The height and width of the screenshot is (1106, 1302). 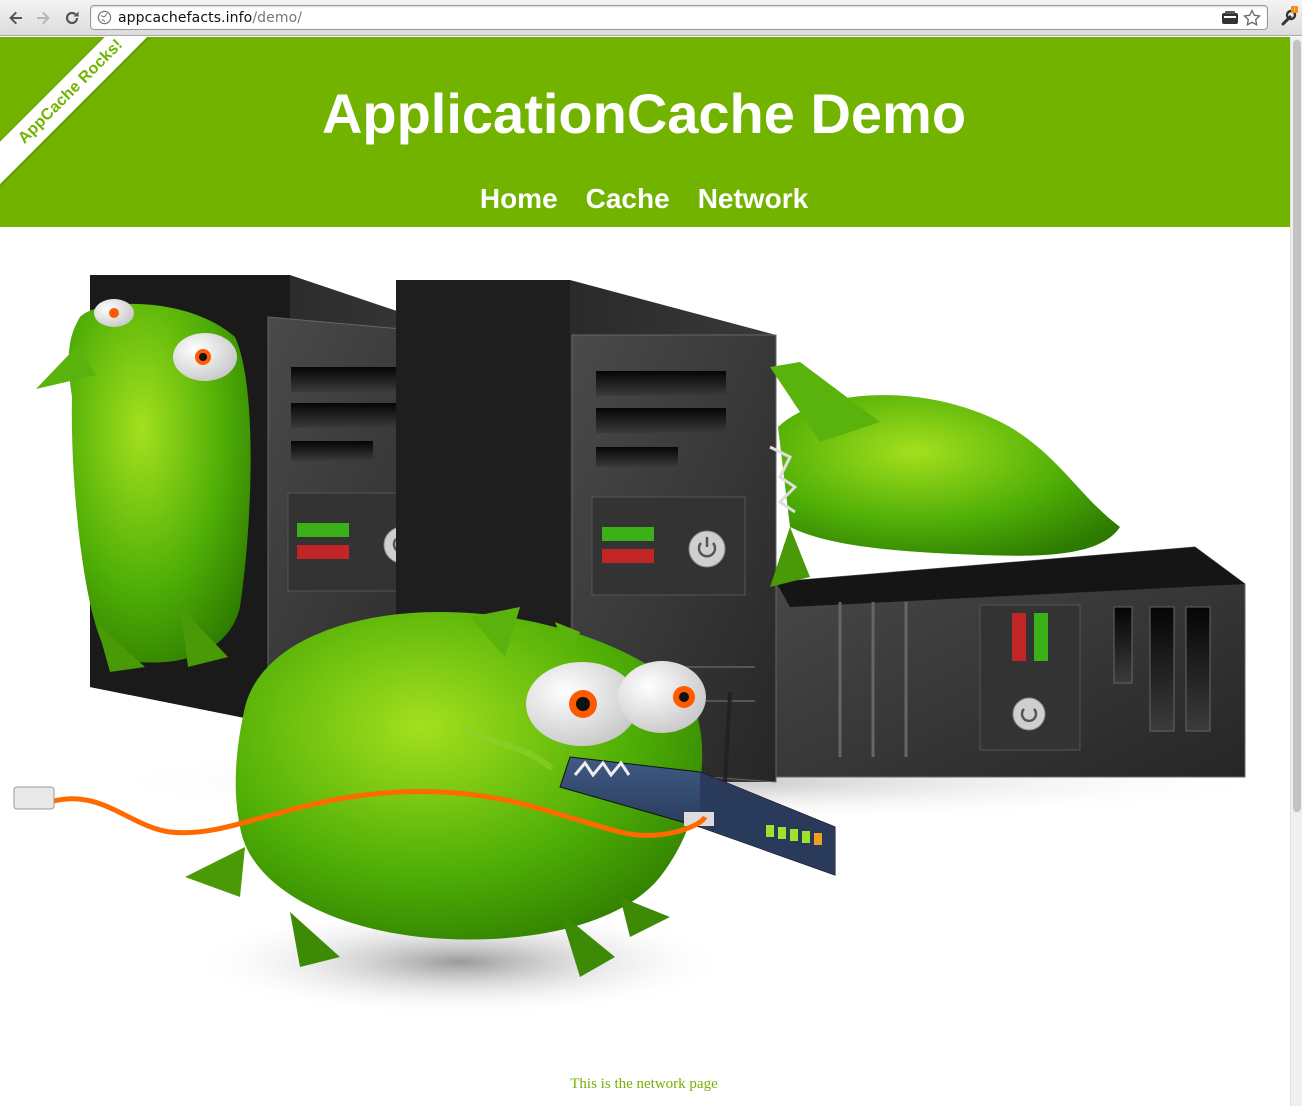 What do you see at coordinates (679, 17) in the screenshot?
I see `address-bar: appcachefacts.info/demo/` at bounding box center [679, 17].